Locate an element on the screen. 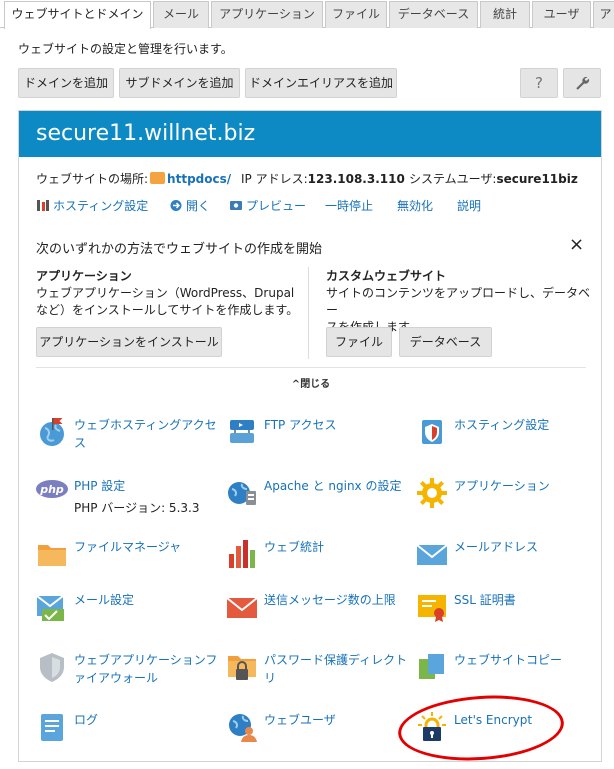  page-intro: ウェブサイトの設定と管理を行います。 is located at coordinates (125, 49).